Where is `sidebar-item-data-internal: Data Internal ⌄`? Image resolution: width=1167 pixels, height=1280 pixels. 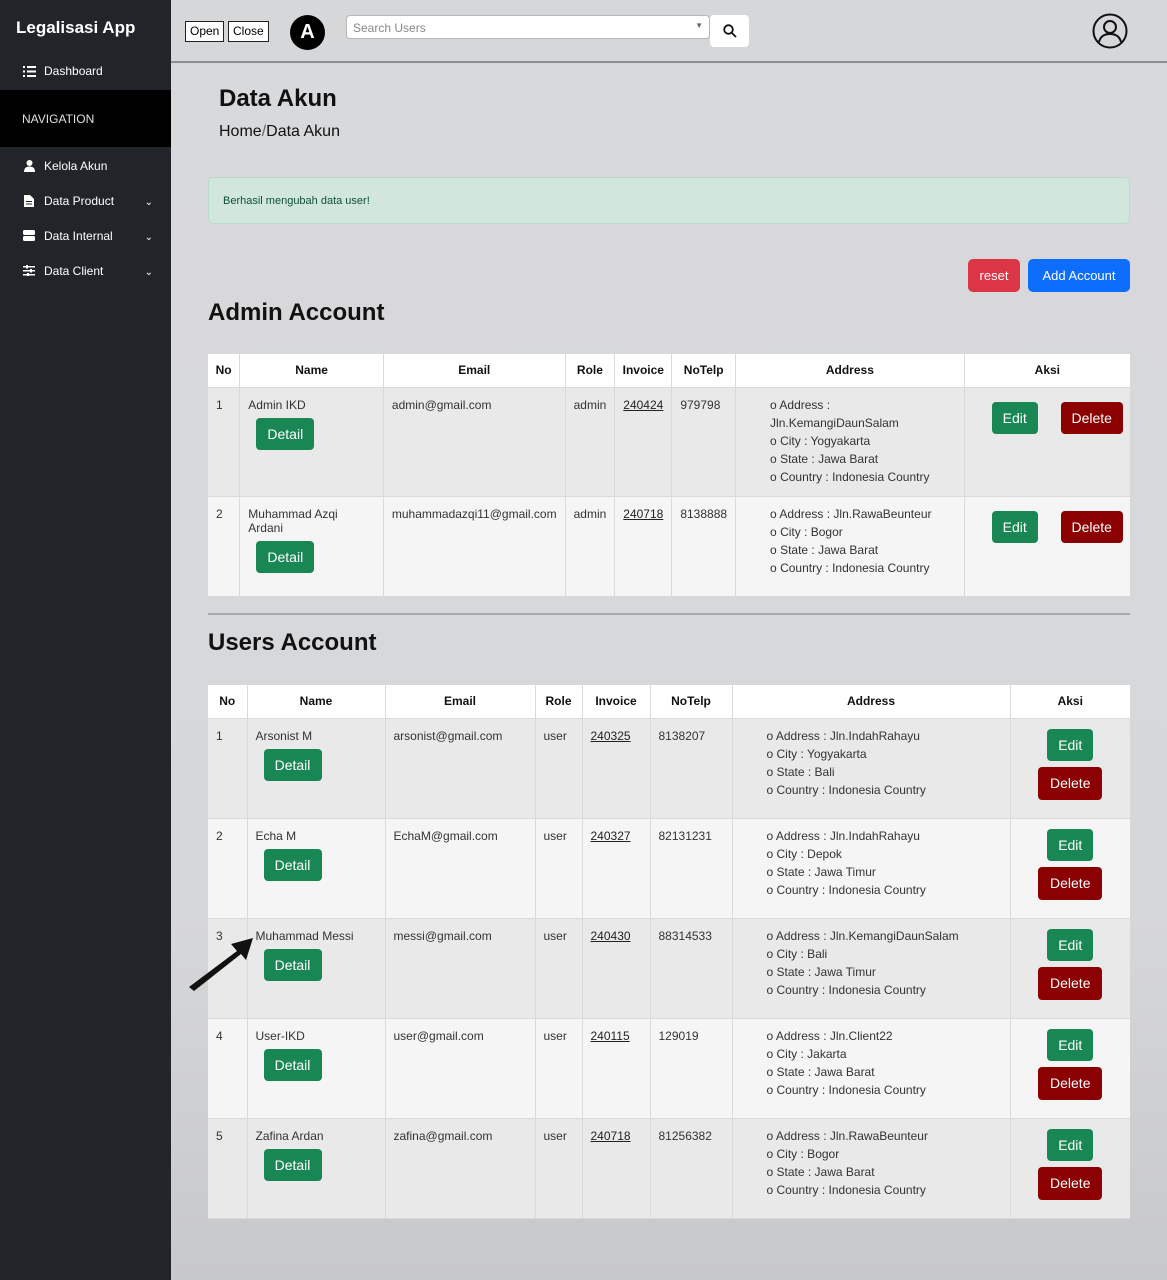 sidebar-item-data-internal: Data Internal ⌄ is located at coordinates (85, 235).